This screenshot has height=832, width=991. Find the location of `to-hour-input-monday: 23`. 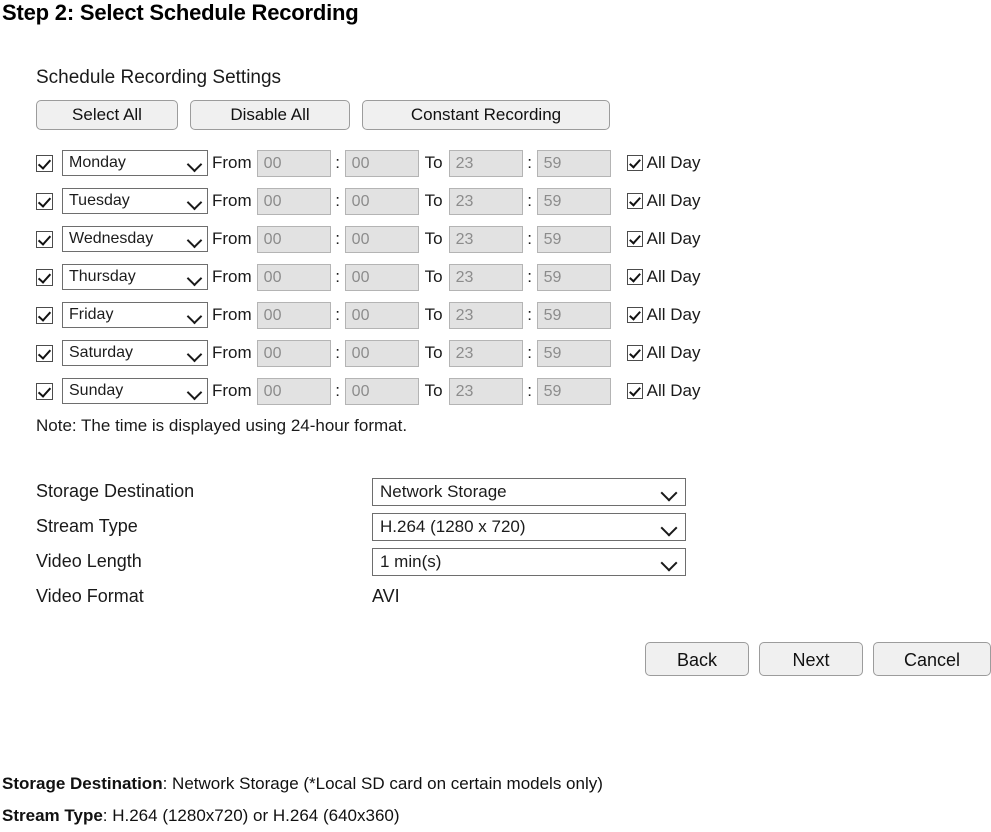

to-hour-input-monday: 23 is located at coordinates (485, 163).